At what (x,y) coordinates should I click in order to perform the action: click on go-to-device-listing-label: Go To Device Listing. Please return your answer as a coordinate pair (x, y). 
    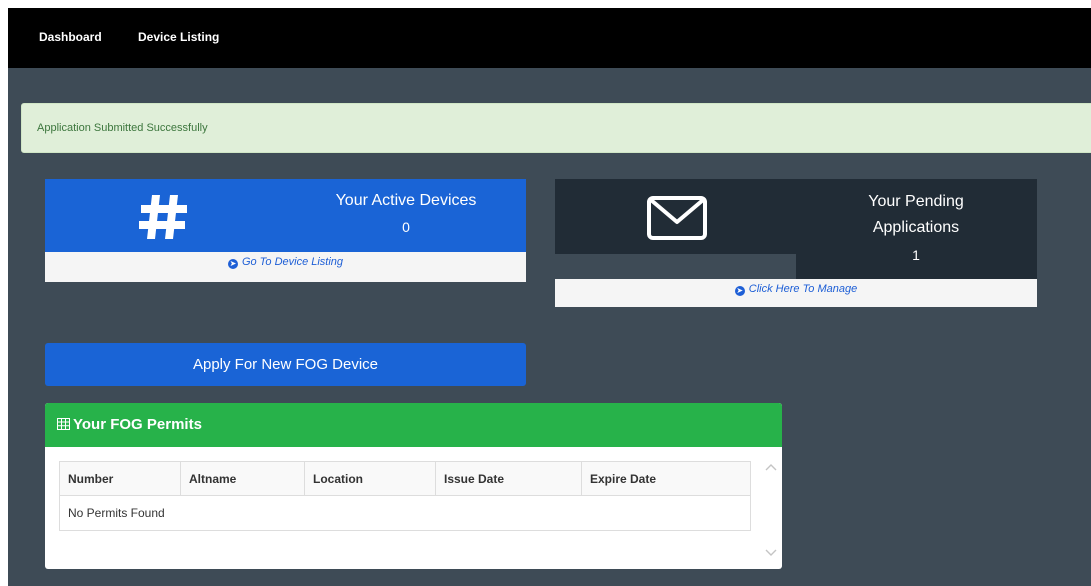
    Looking at the image, I should click on (292, 262).